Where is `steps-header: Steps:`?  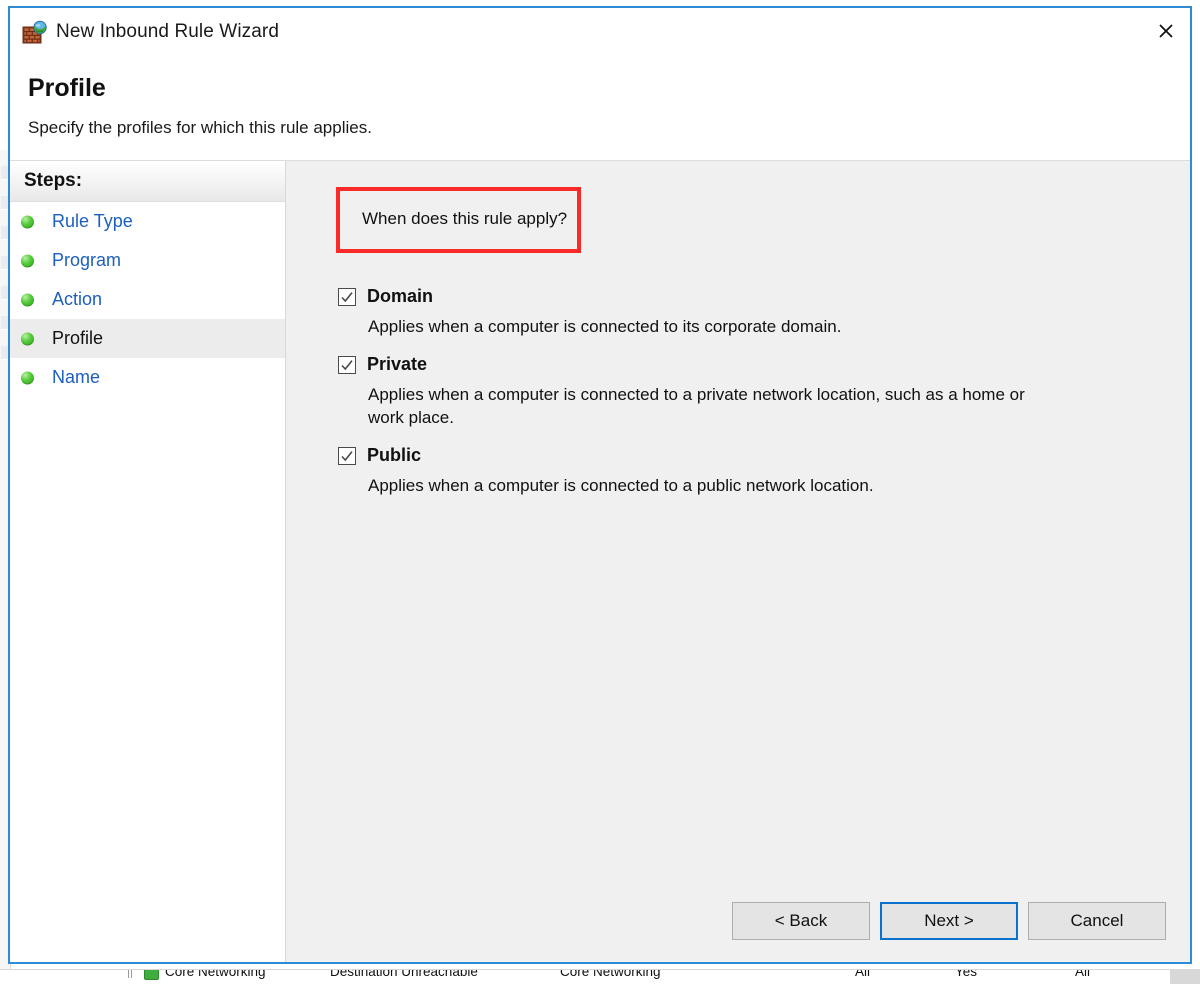
steps-header: Steps: is located at coordinates (147, 181).